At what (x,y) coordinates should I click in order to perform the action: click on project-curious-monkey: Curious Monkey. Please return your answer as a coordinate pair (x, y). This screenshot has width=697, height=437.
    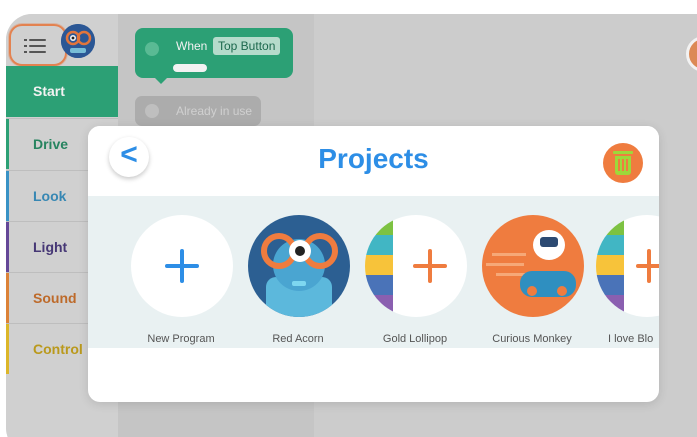
    Looking at the image, I should click on (533, 280).